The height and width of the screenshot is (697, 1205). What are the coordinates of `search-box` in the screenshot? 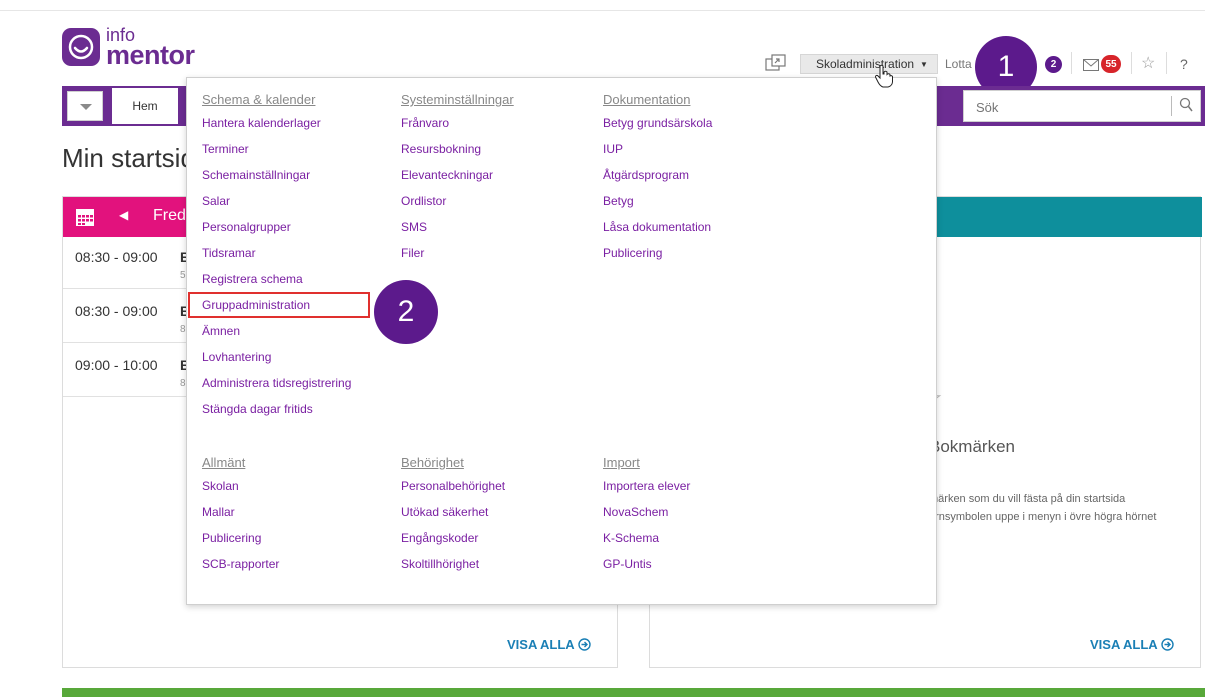 It's located at (1082, 106).